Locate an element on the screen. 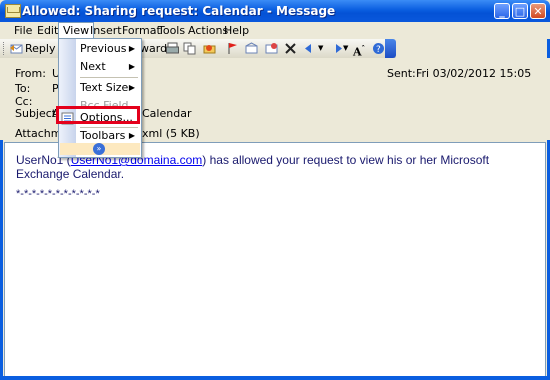 The width and height of the screenshot is (550, 380). menu-item-previous-label: Previous is located at coordinates (103, 48).